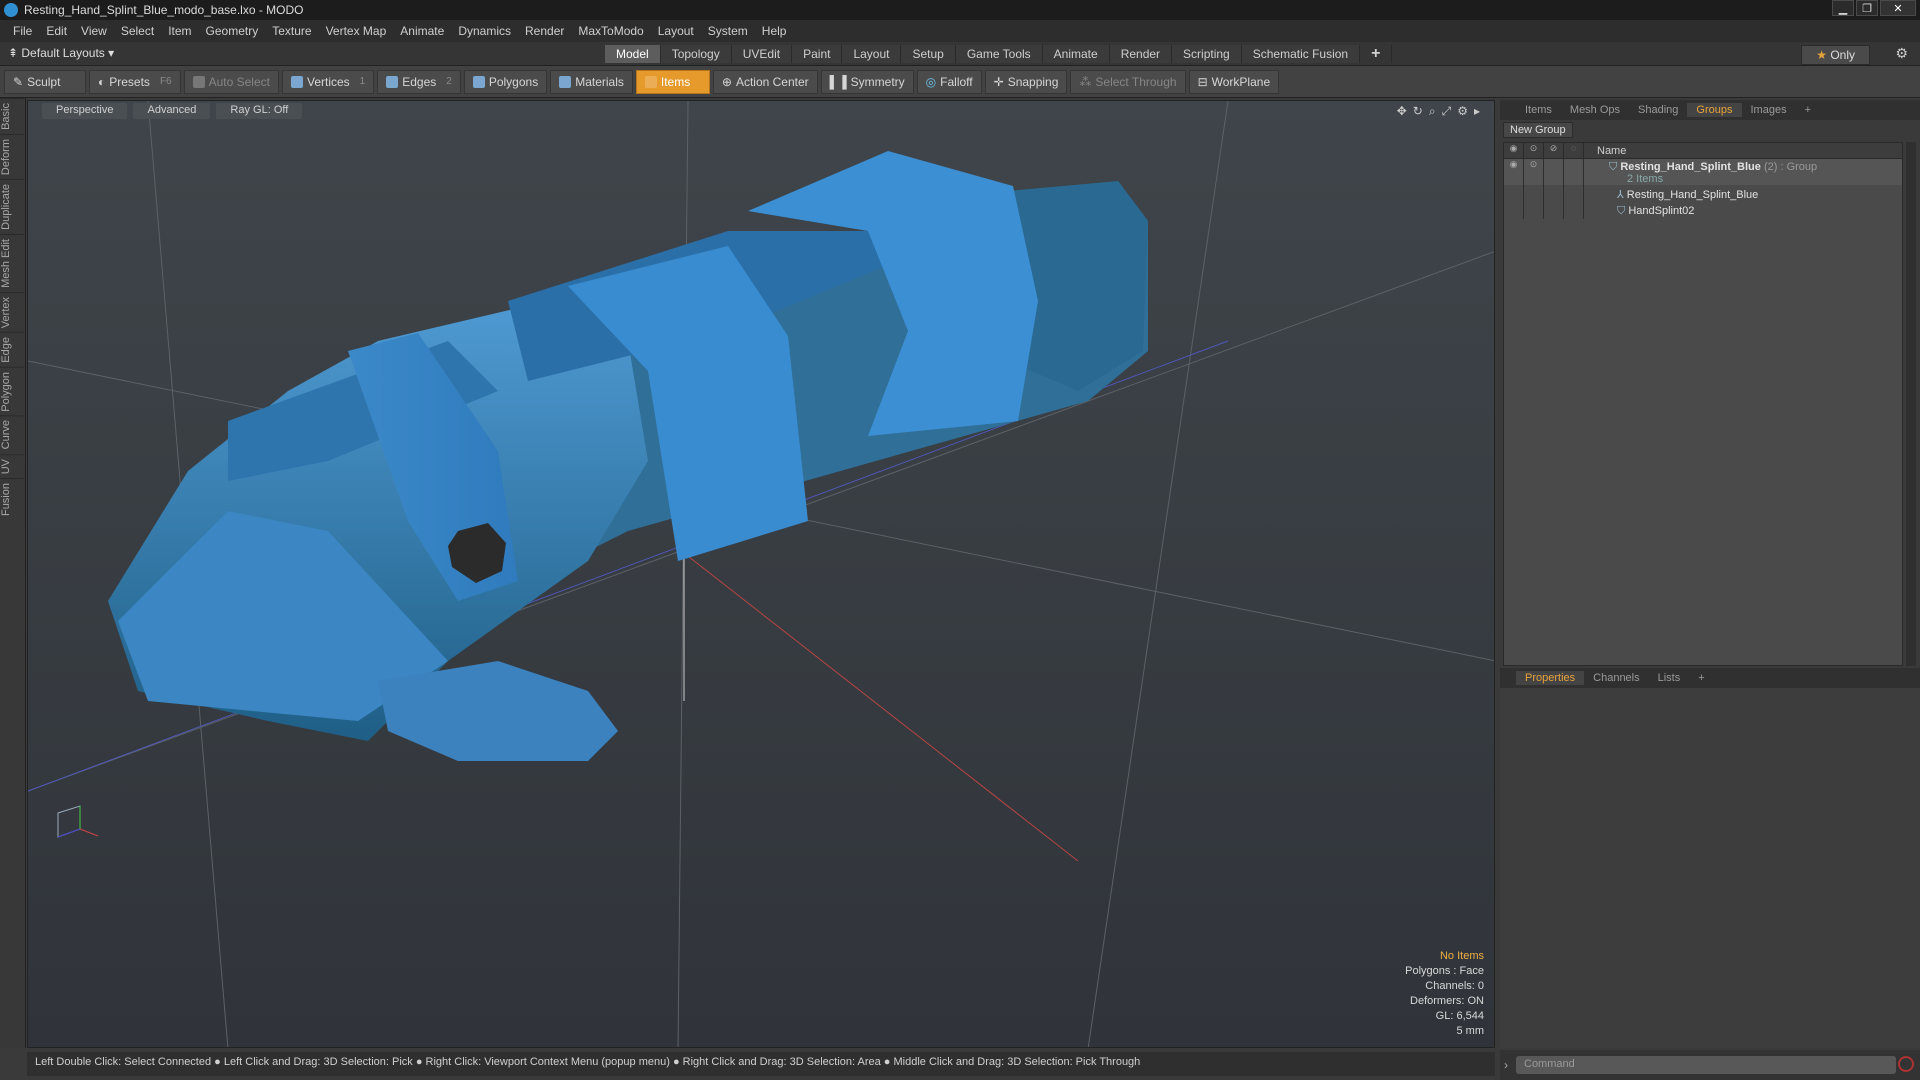 This screenshot has width=1920, height=1080. What do you see at coordinates (1418, 111) in the screenshot?
I see `rotate-icon: ↻` at bounding box center [1418, 111].